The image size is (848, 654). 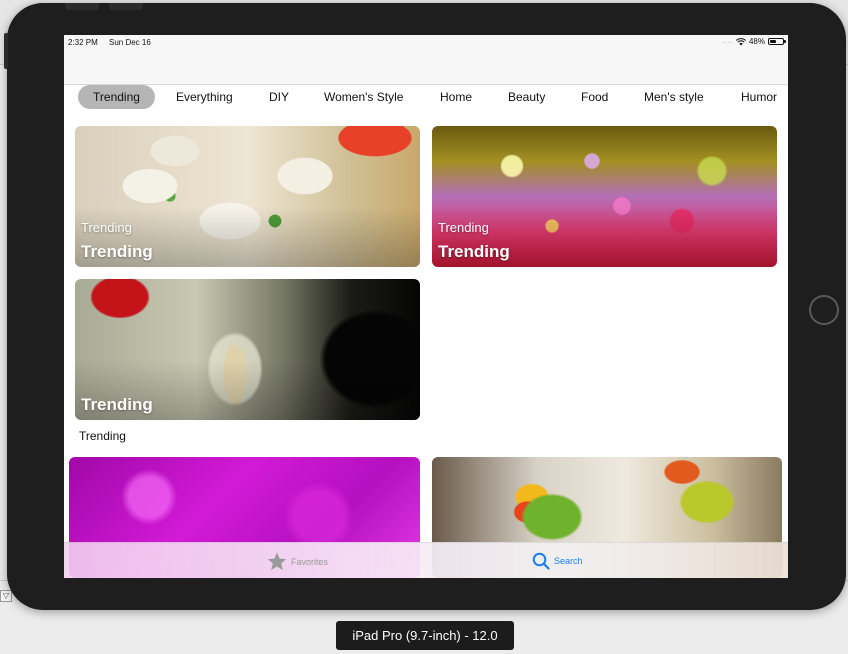 I want to click on status-date: Sun Dec 16, so click(x=130, y=42).